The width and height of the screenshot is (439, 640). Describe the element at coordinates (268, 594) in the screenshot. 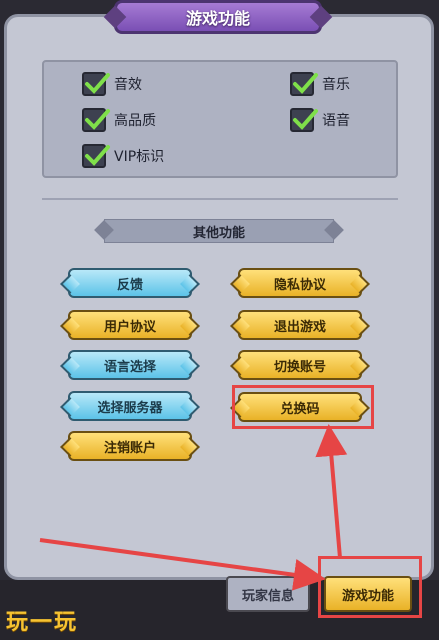

I see `tab-player-info: 玩家信息` at that location.